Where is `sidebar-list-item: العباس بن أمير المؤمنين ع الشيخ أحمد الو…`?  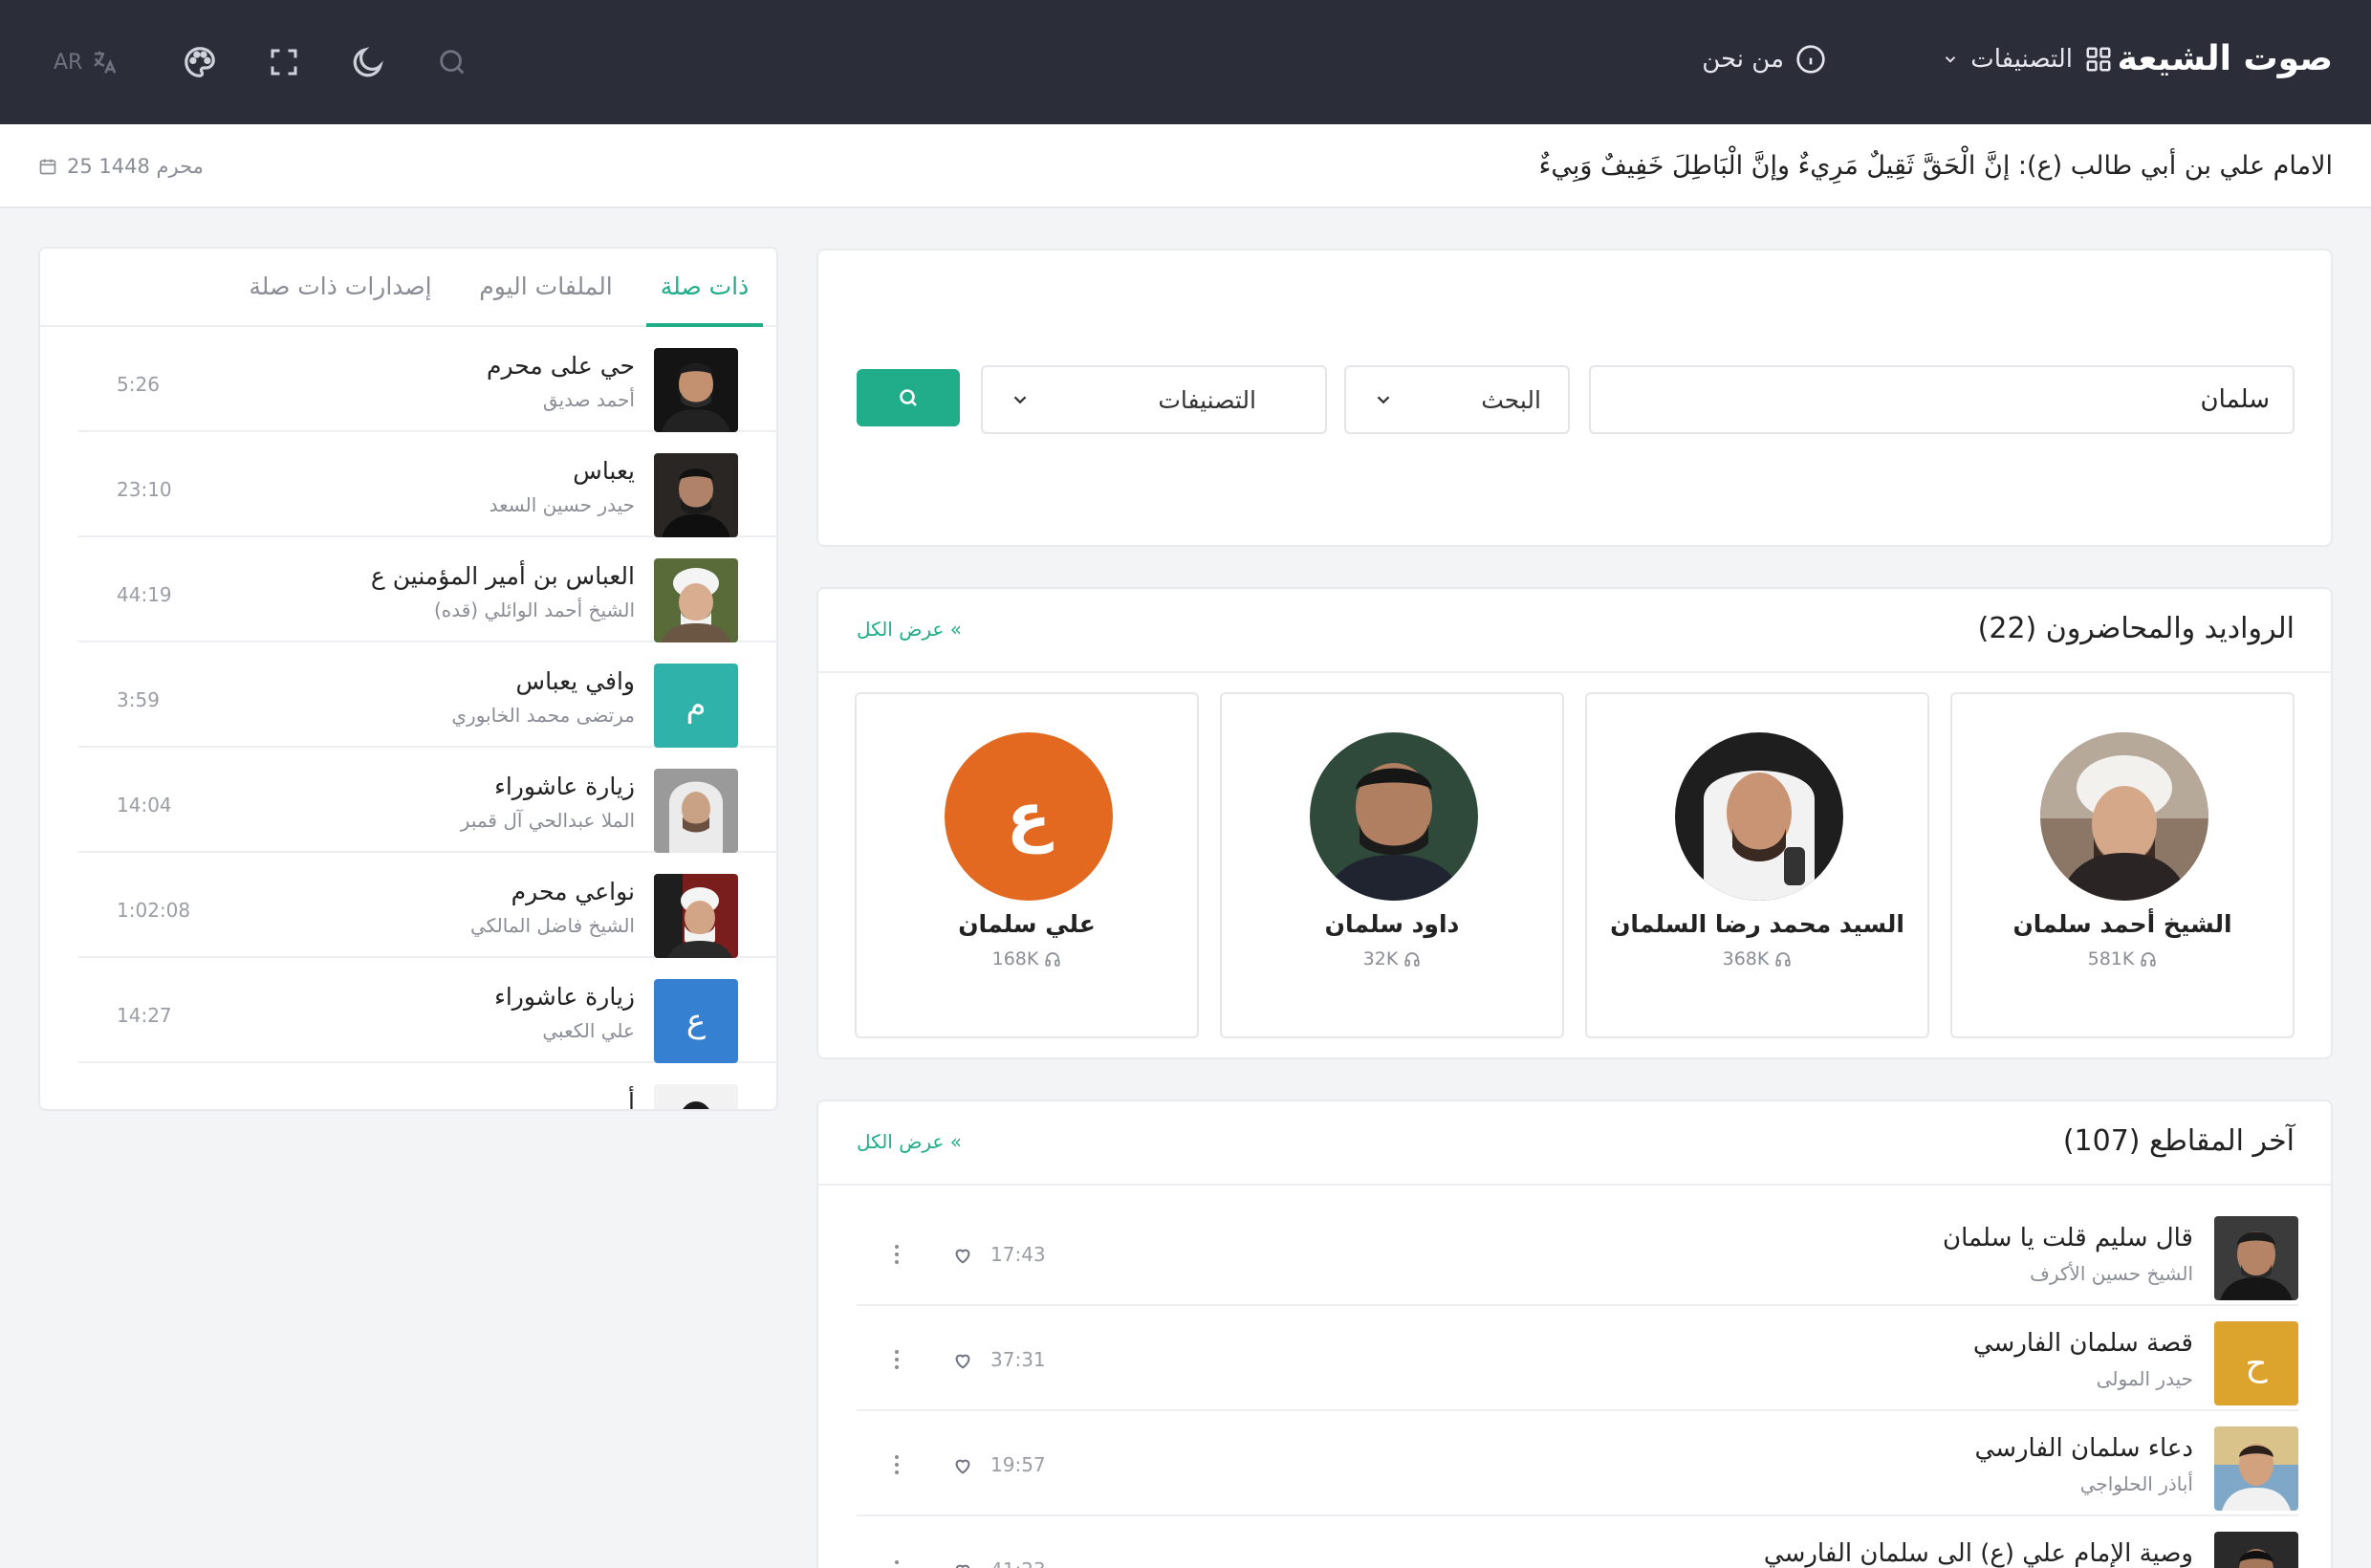 sidebar-list-item: العباس بن أمير المؤمنين ع الشيخ أحمد الو… is located at coordinates (427, 589).